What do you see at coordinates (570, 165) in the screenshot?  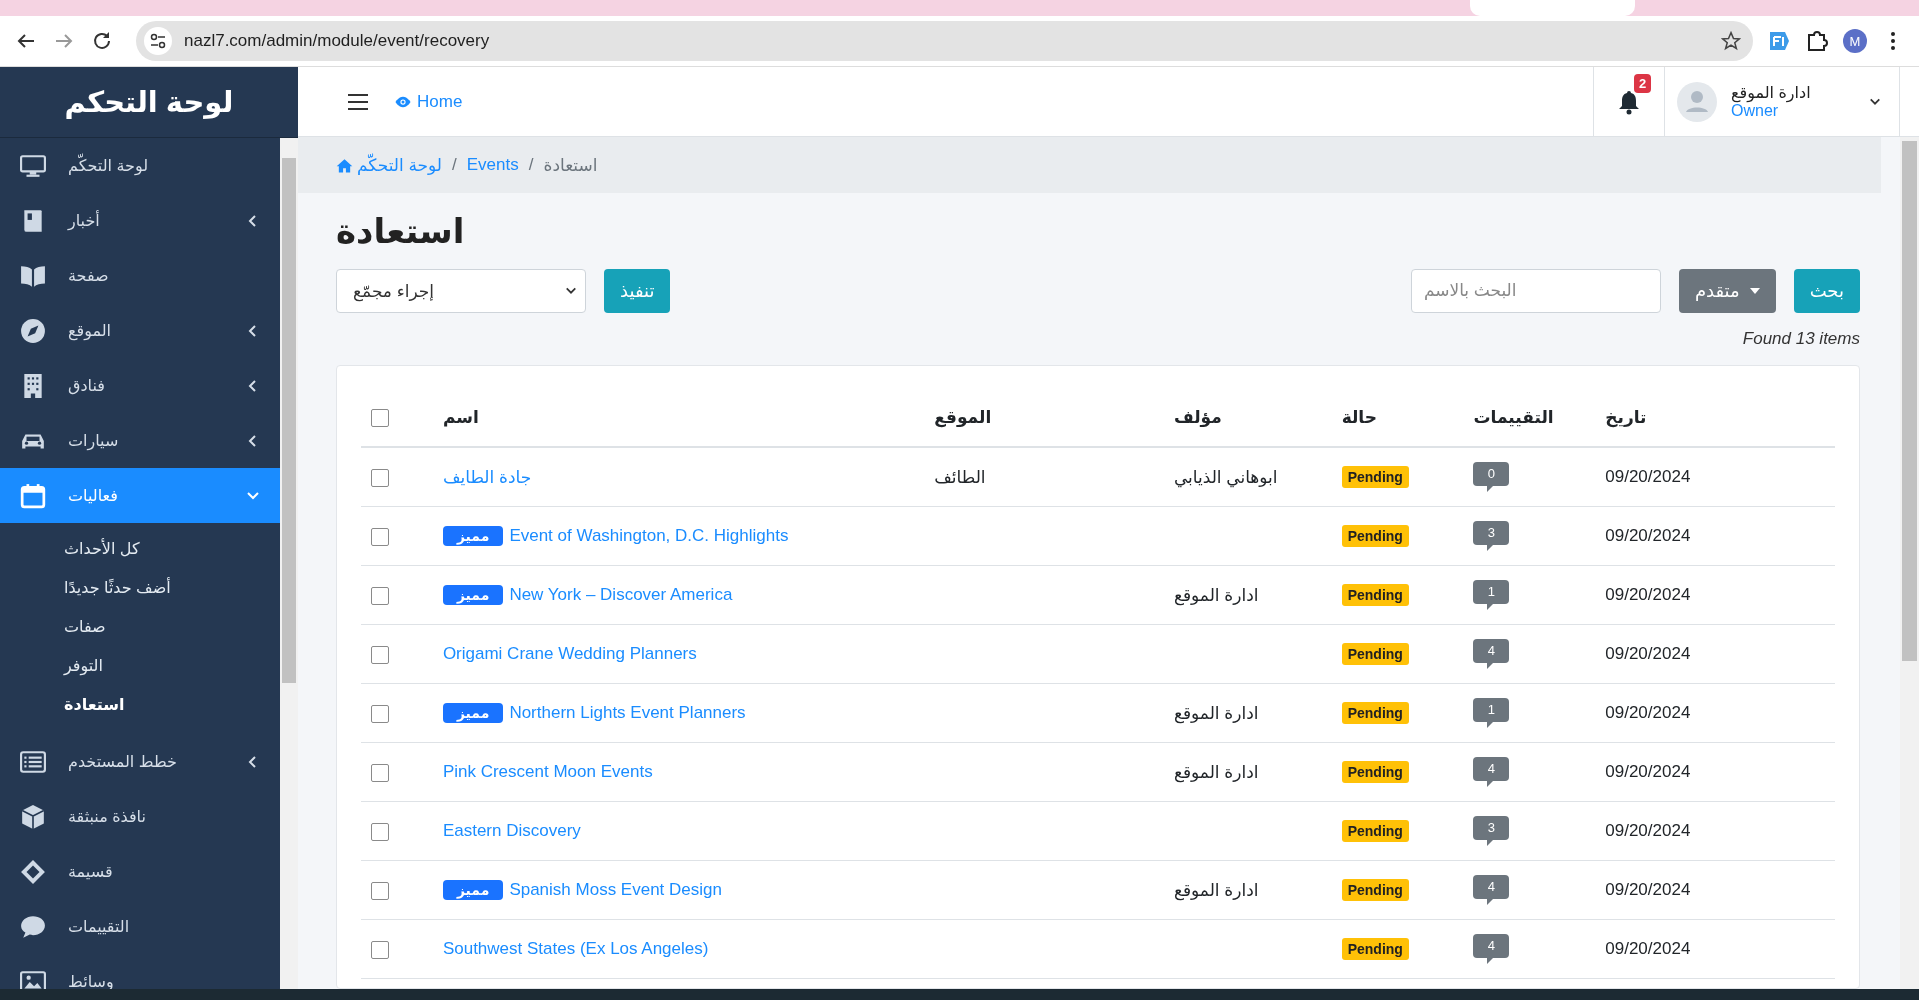 I see `breadcrumb-current: استعادة` at bounding box center [570, 165].